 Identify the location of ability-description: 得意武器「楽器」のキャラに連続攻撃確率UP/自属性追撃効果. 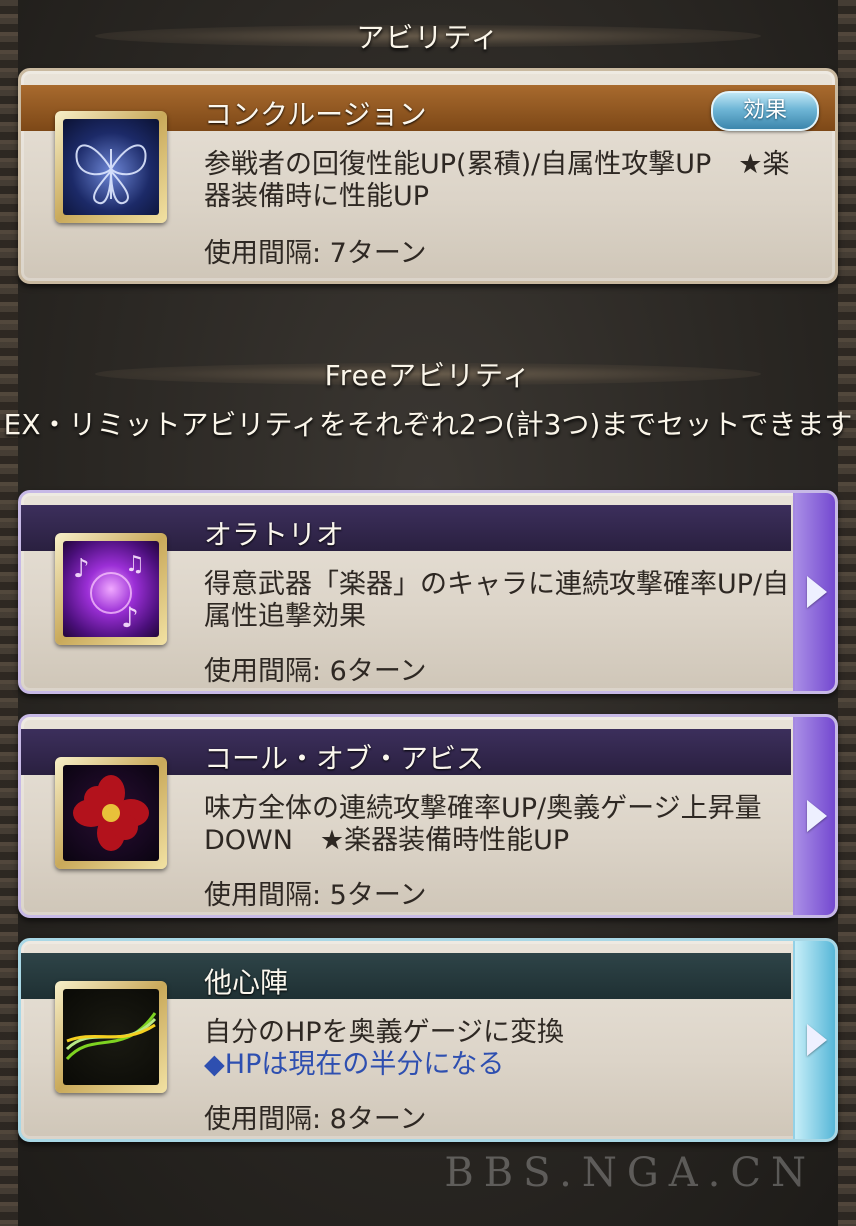
(499, 601).